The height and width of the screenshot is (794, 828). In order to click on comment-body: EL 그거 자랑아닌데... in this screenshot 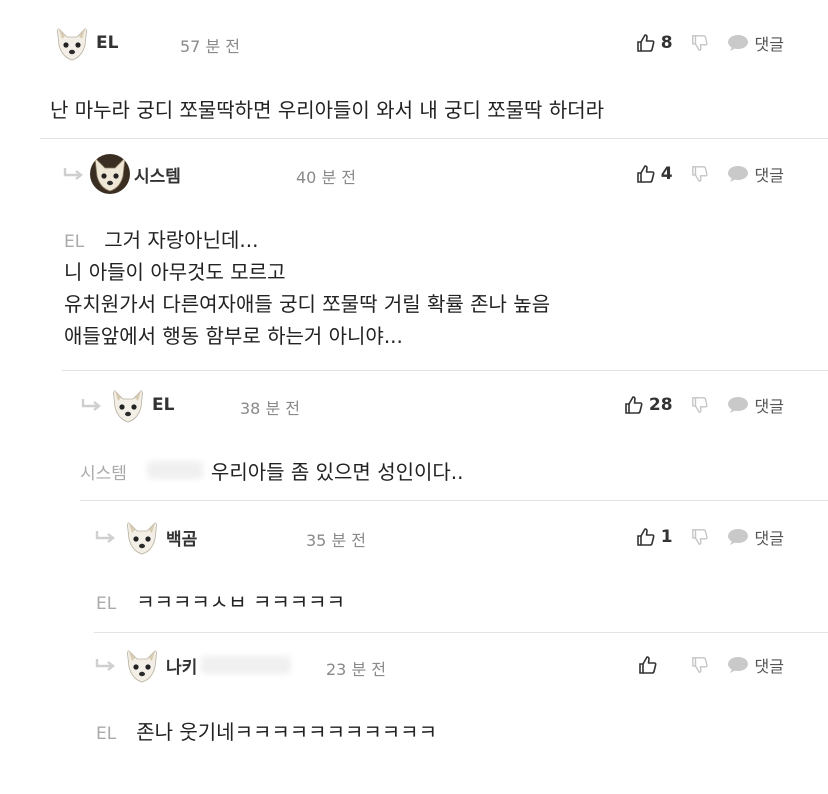, I will do `click(161, 240)`.